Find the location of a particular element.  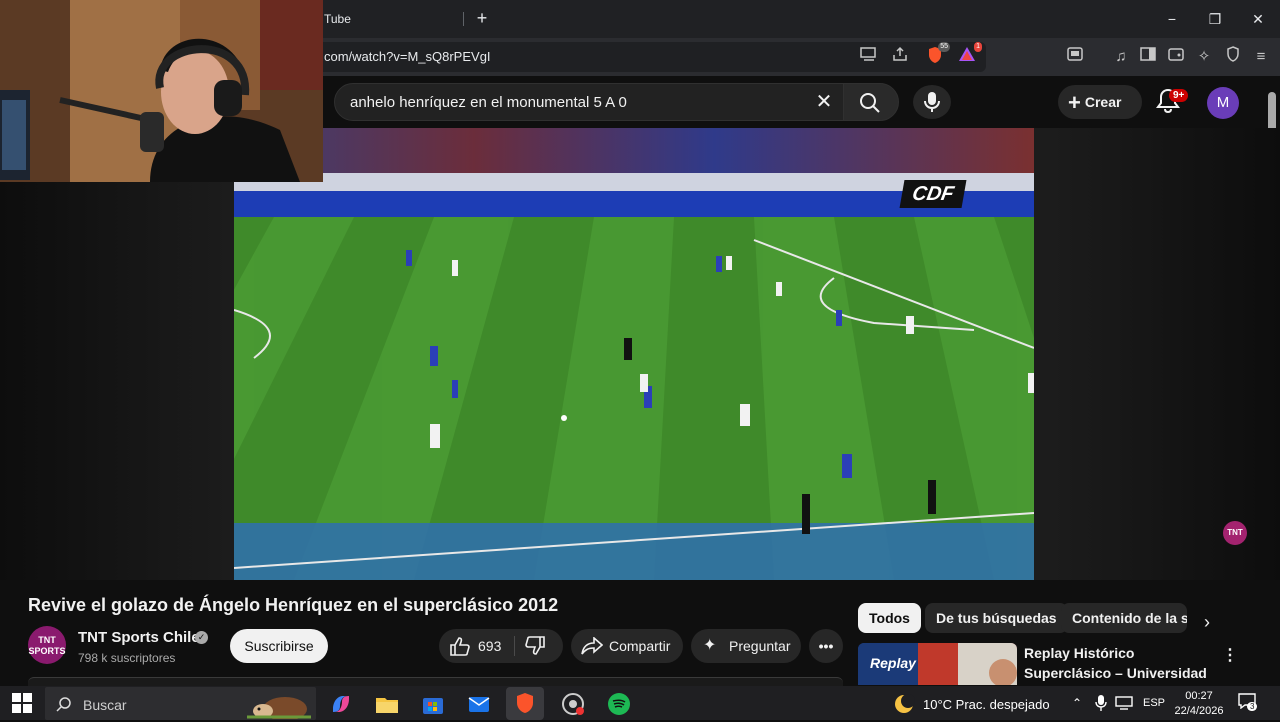

search-button is located at coordinates (871, 102).